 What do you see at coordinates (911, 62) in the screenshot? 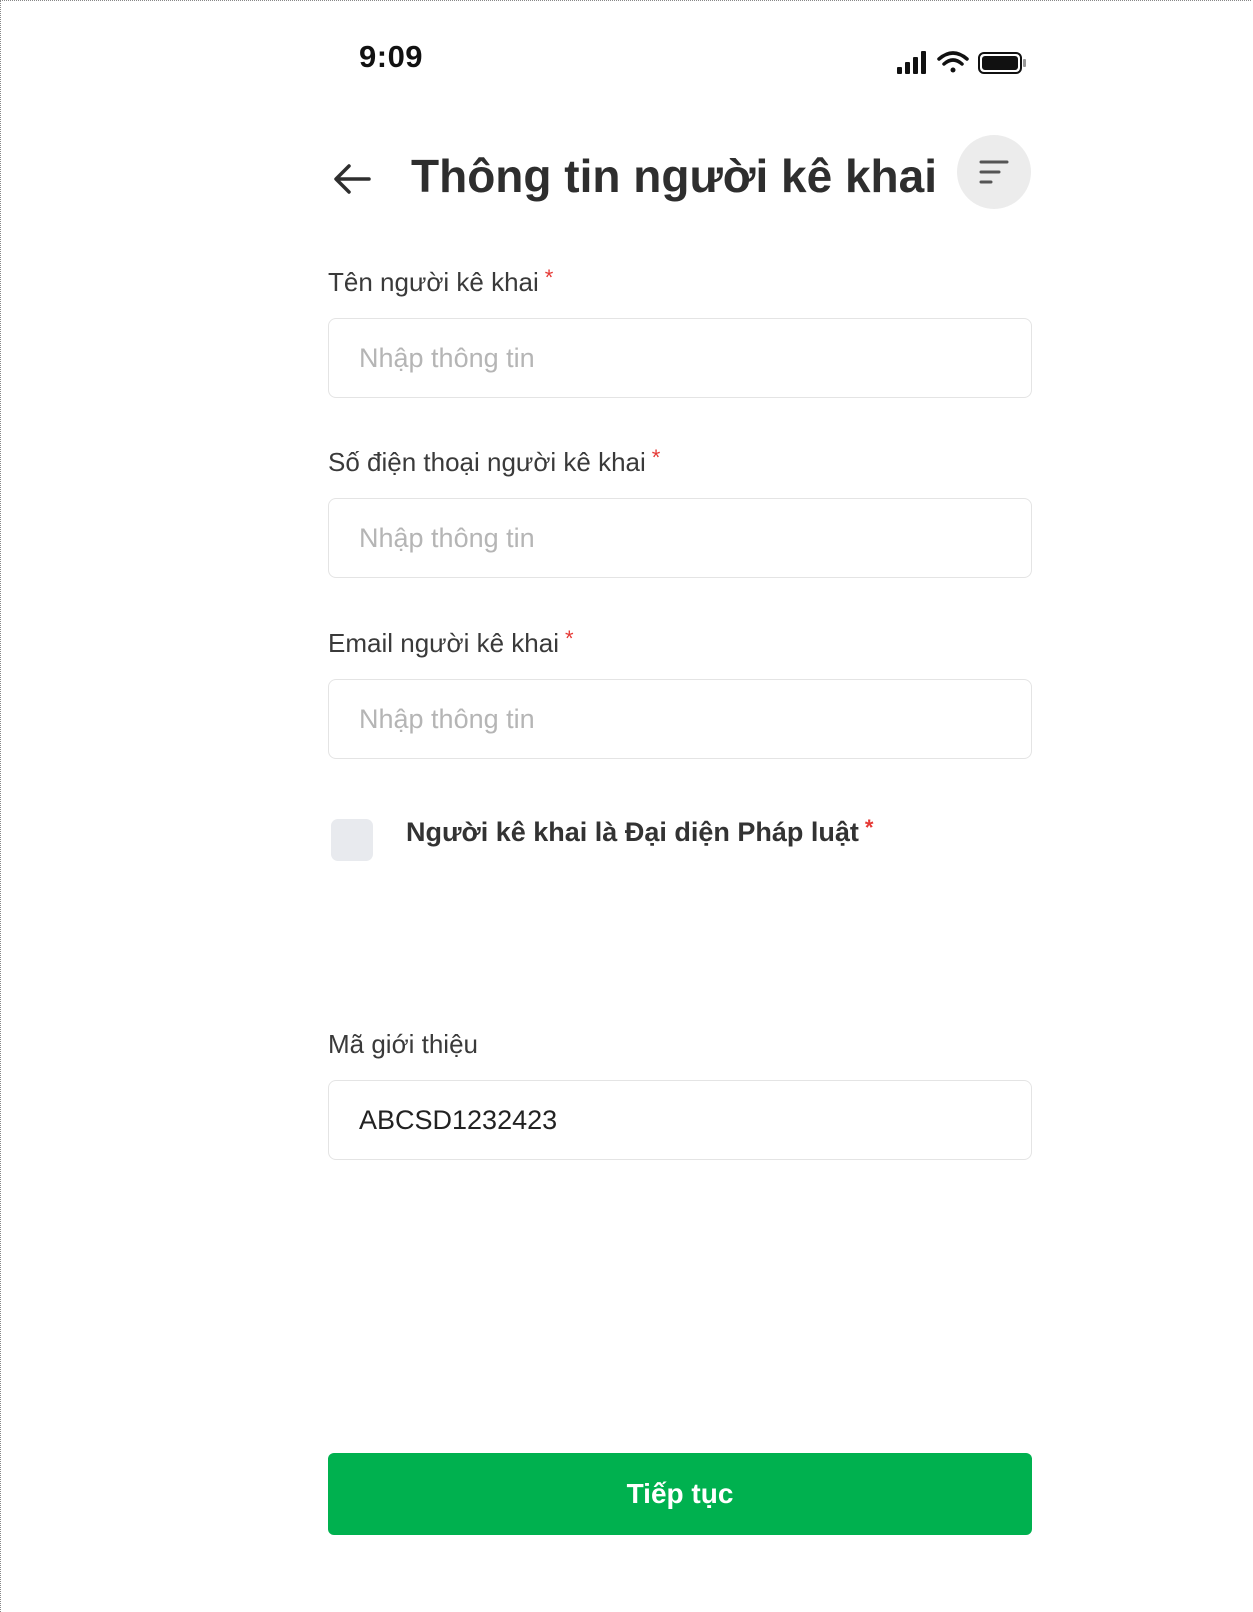
I see `signal-icon` at bounding box center [911, 62].